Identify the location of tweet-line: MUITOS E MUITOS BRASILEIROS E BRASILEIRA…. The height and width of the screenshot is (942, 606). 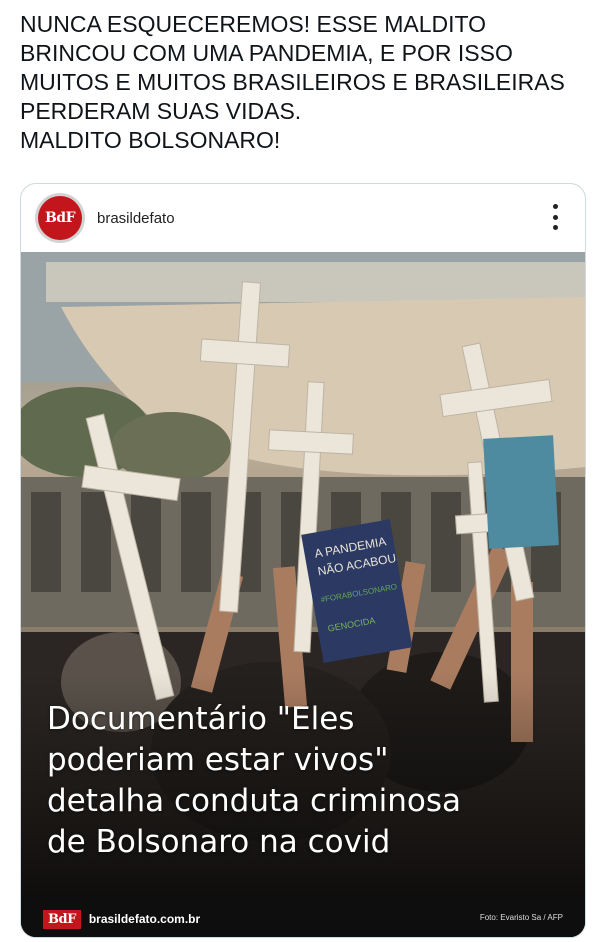
(292, 82).